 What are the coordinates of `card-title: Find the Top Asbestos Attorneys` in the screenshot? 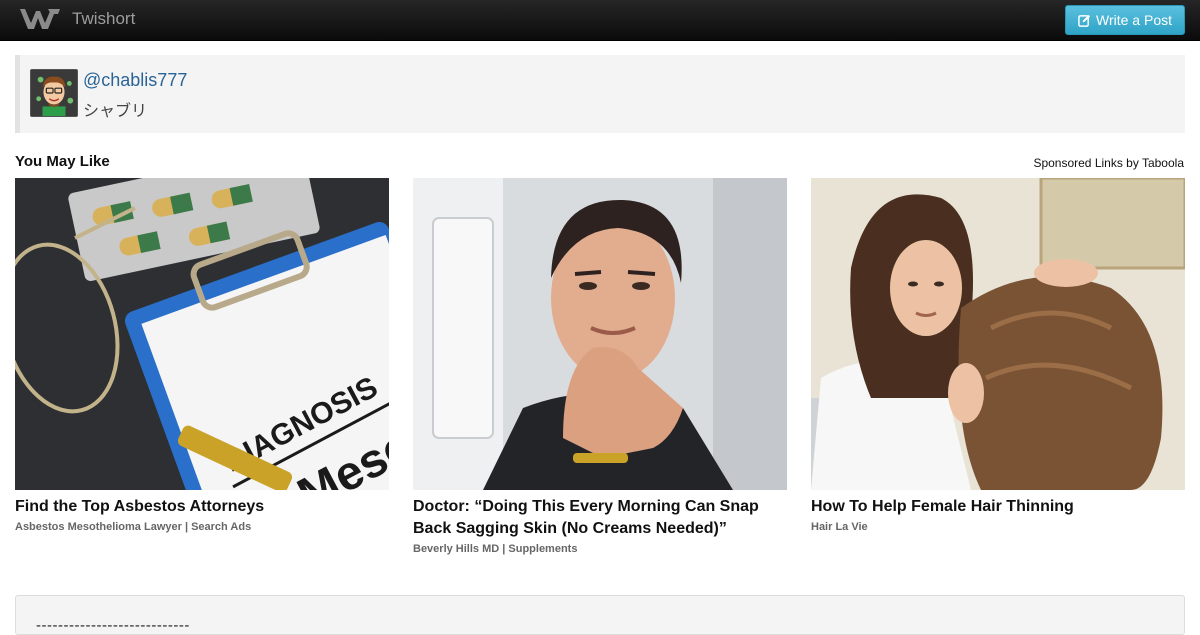 It's located at (202, 507).